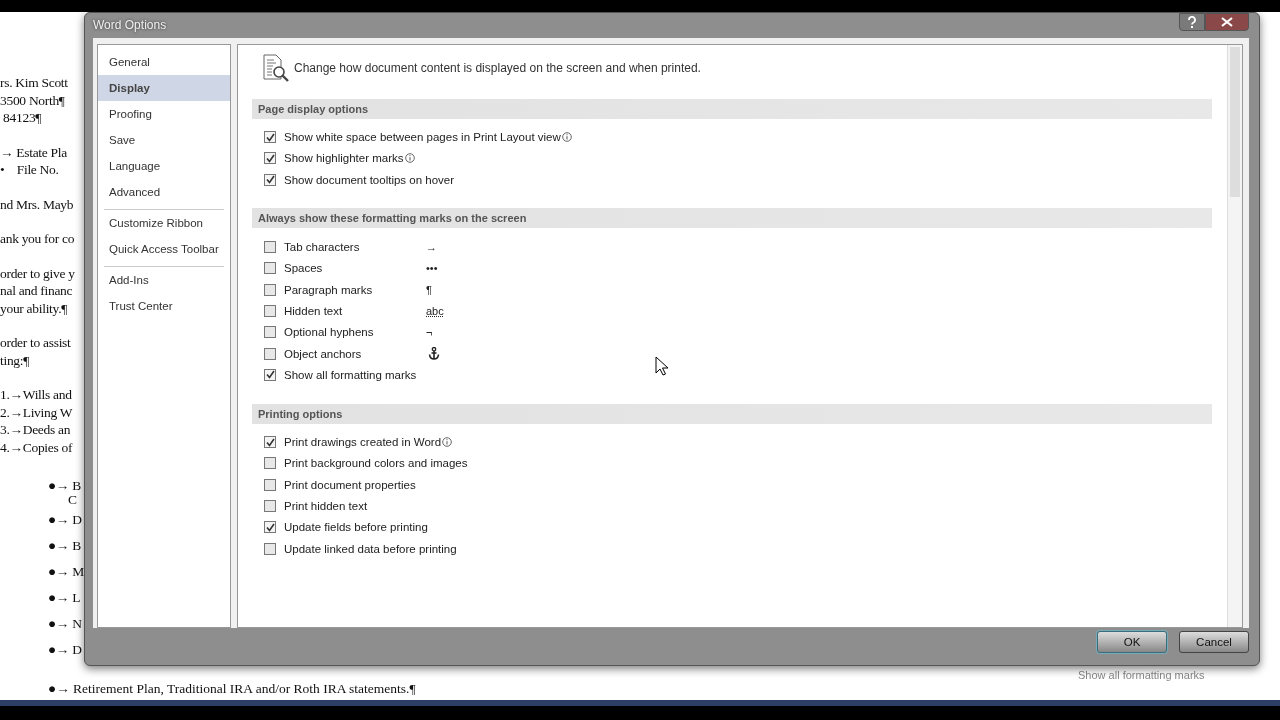 This screenshot has height=720, width=1280. I want to click on category-item: General, so click(164, 61).